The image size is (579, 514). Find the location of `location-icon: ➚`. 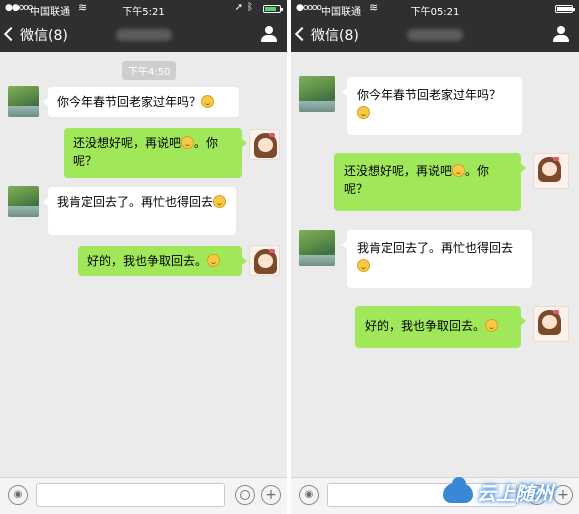

location-icon: ➚ is located at coordinates (238, 7).